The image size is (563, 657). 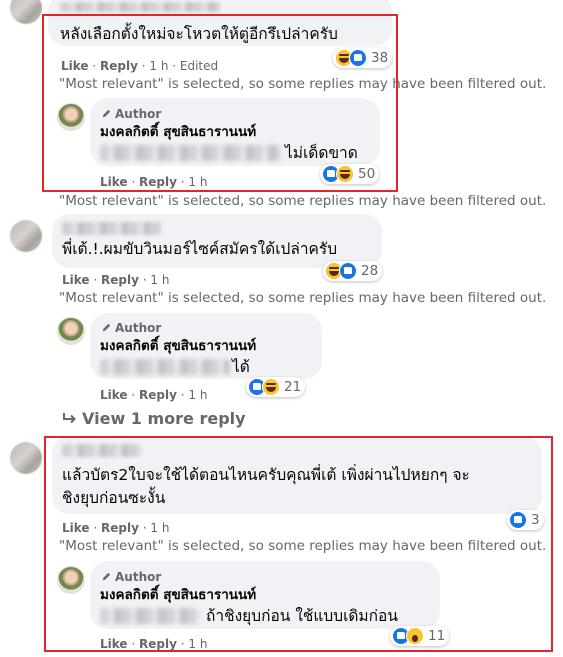 What do you see at coordinates (370, 271) in the screenshot?
I see `reaction-count: 28` at bounding box center [370, 271].